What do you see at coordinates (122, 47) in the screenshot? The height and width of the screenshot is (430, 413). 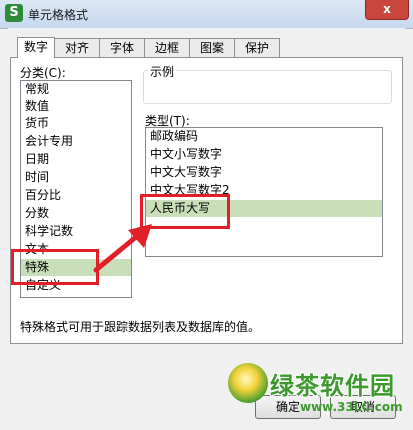 I see `tab-font: 字体` at bounding box center [122, 47].